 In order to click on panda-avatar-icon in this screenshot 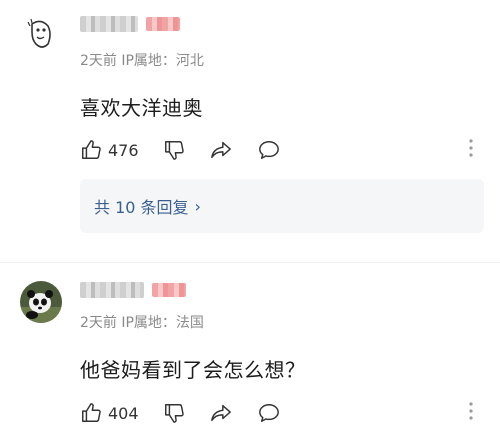, I will do `click(41, 302)`.